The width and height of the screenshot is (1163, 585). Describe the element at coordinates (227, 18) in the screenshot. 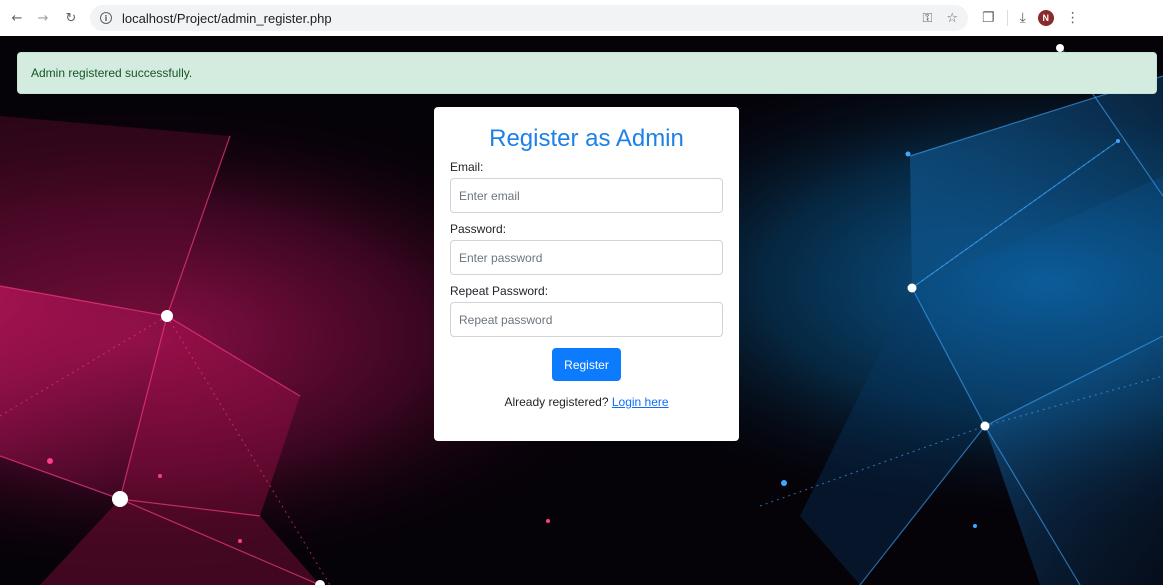

I see `url-text: localhost/Project/admin_register.php` at that location.